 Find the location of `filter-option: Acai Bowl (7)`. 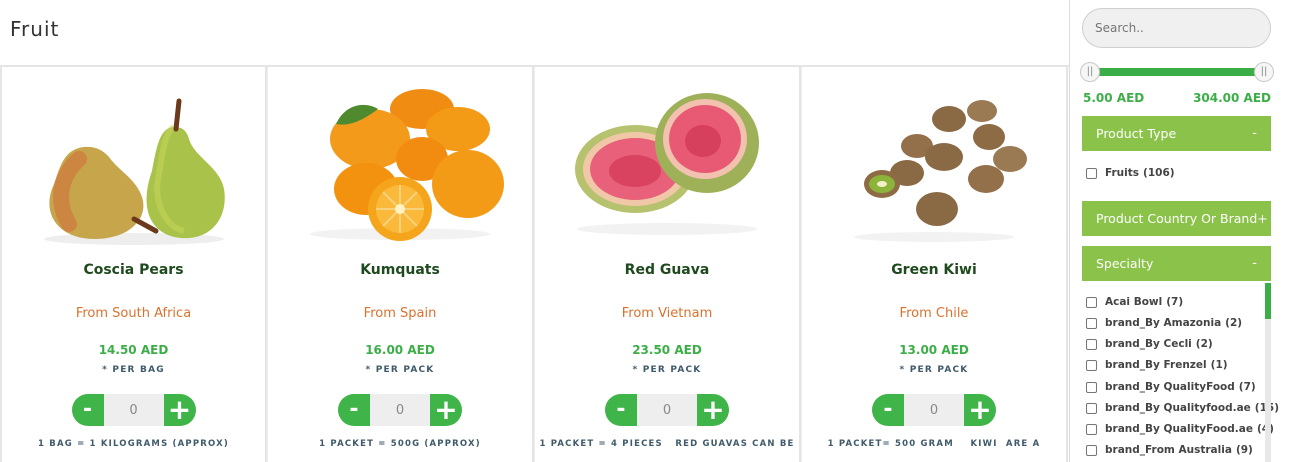

filter-option: Acai Bowl (7) is located at coordinates (1134, 302).